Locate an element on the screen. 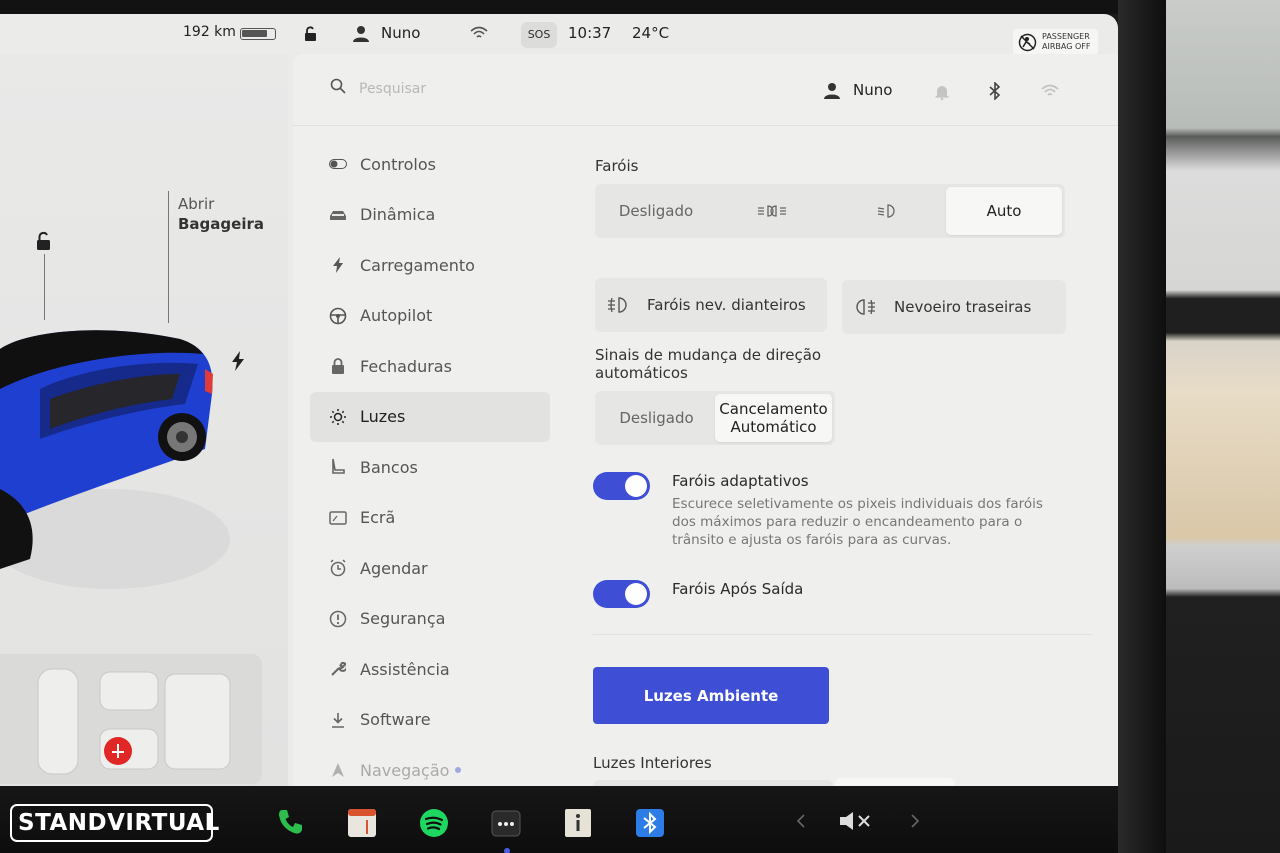 This screenshot has width=1280, height=853. outside-temperature: 24°C is located at coordinates (651, 33).